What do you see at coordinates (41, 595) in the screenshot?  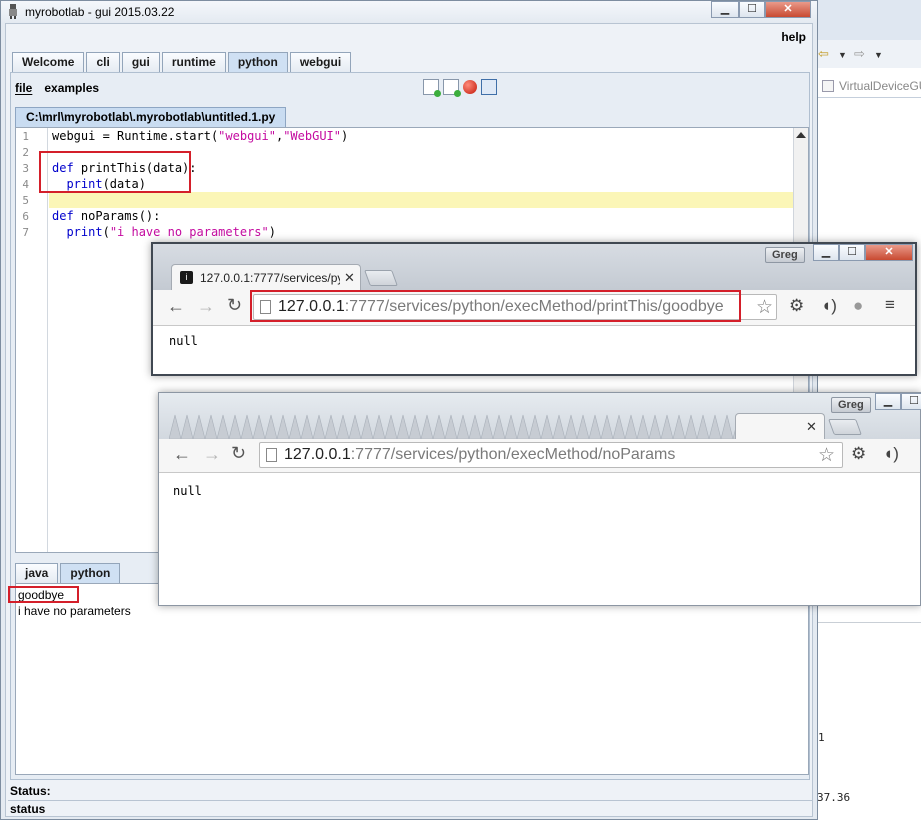 I see `console-line: goodbye` at bounding box center [41, 595].